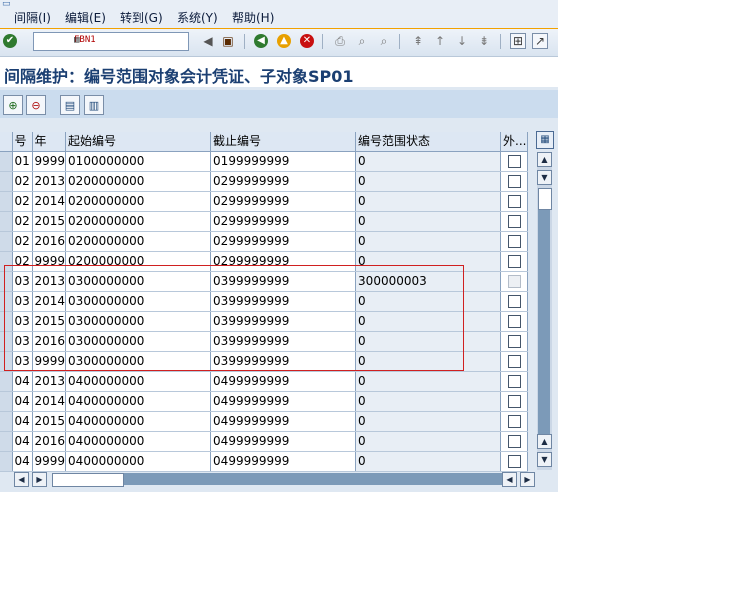 The height and width of the screenshot is (600, 744). What do you see at coordinates (49, 142) in the screenshot?
I see `column-header-year: 年` at bounding box center [49, 142].